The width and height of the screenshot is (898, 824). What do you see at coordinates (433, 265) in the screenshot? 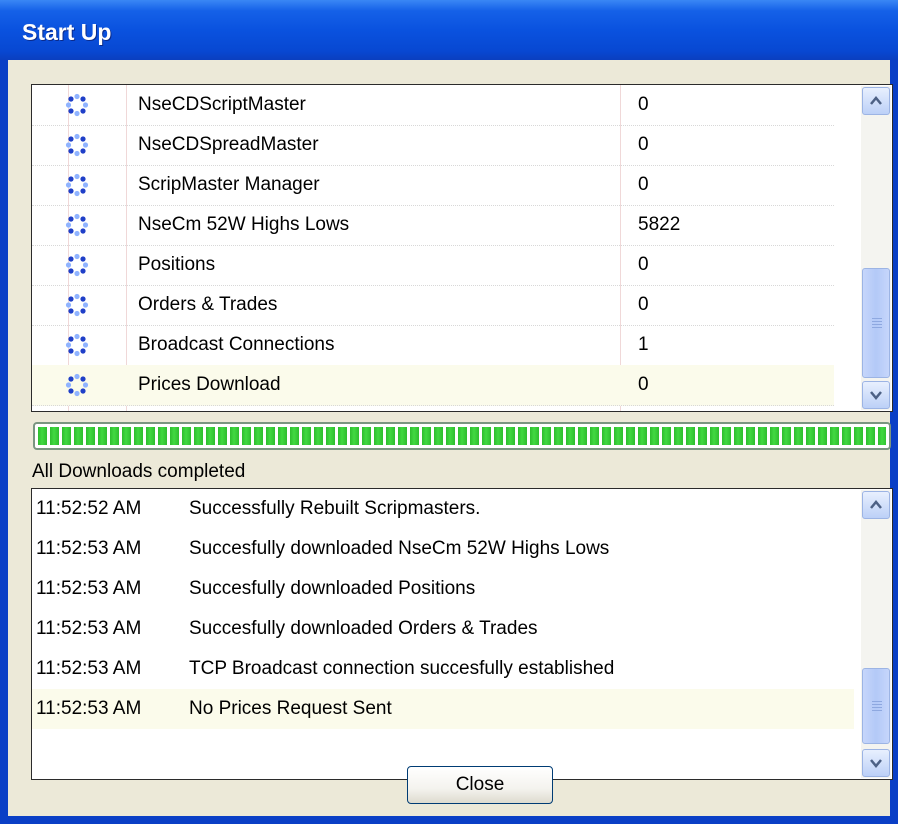
I see `task-row: Positions 0` at bounding box center [433, 265].